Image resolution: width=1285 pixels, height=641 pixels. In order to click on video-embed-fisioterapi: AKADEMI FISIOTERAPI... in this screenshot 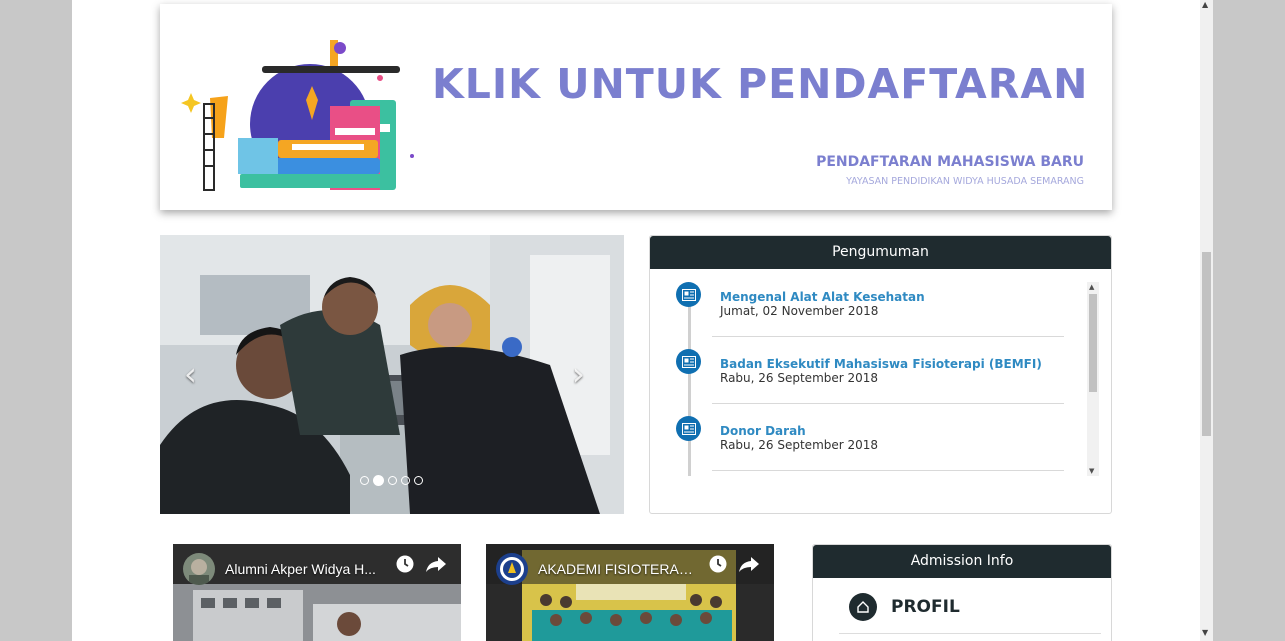, I will do `click(630, 592)`.